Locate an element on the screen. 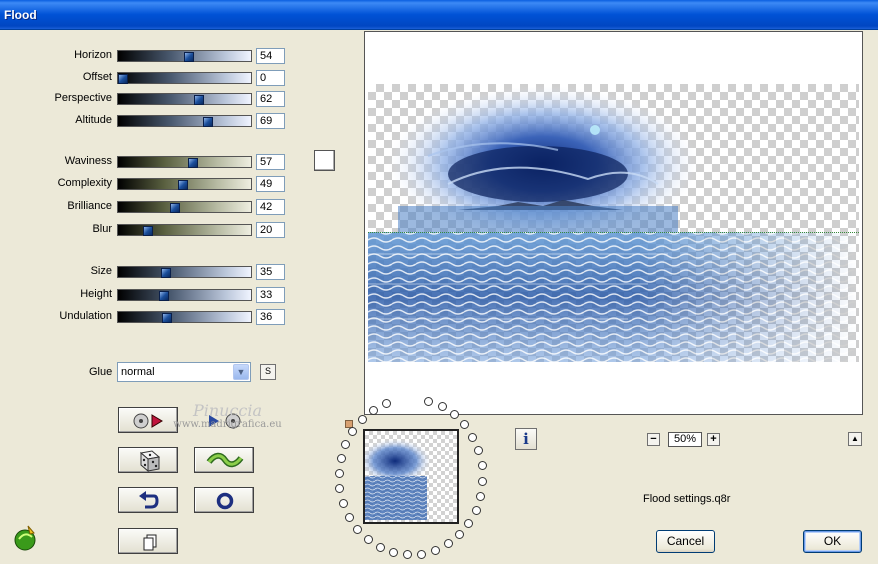 The height and width of the screenshot is (564, 878). app-logo-icon is located at coordinates (25, 538).